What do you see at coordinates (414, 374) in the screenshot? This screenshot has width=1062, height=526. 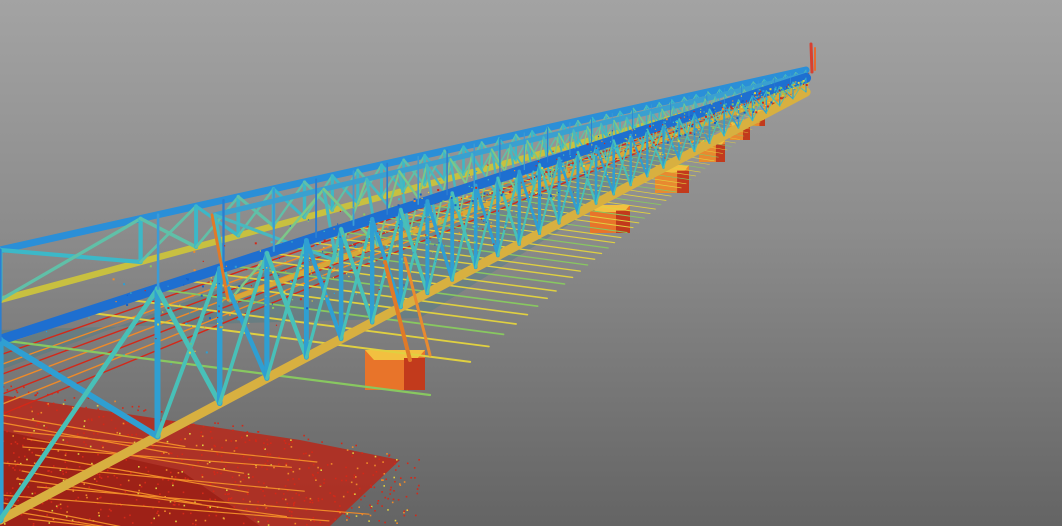 I see `pier-shade` at bounding box center [414, 374].